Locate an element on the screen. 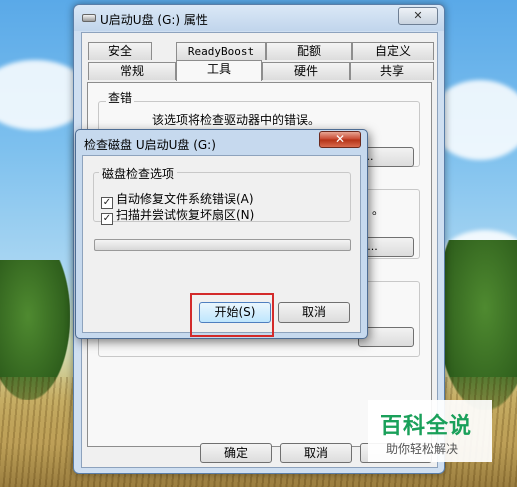 This screenshot has height=487, width=517. ok-button: 确定 is located at coordinates (236, 453).